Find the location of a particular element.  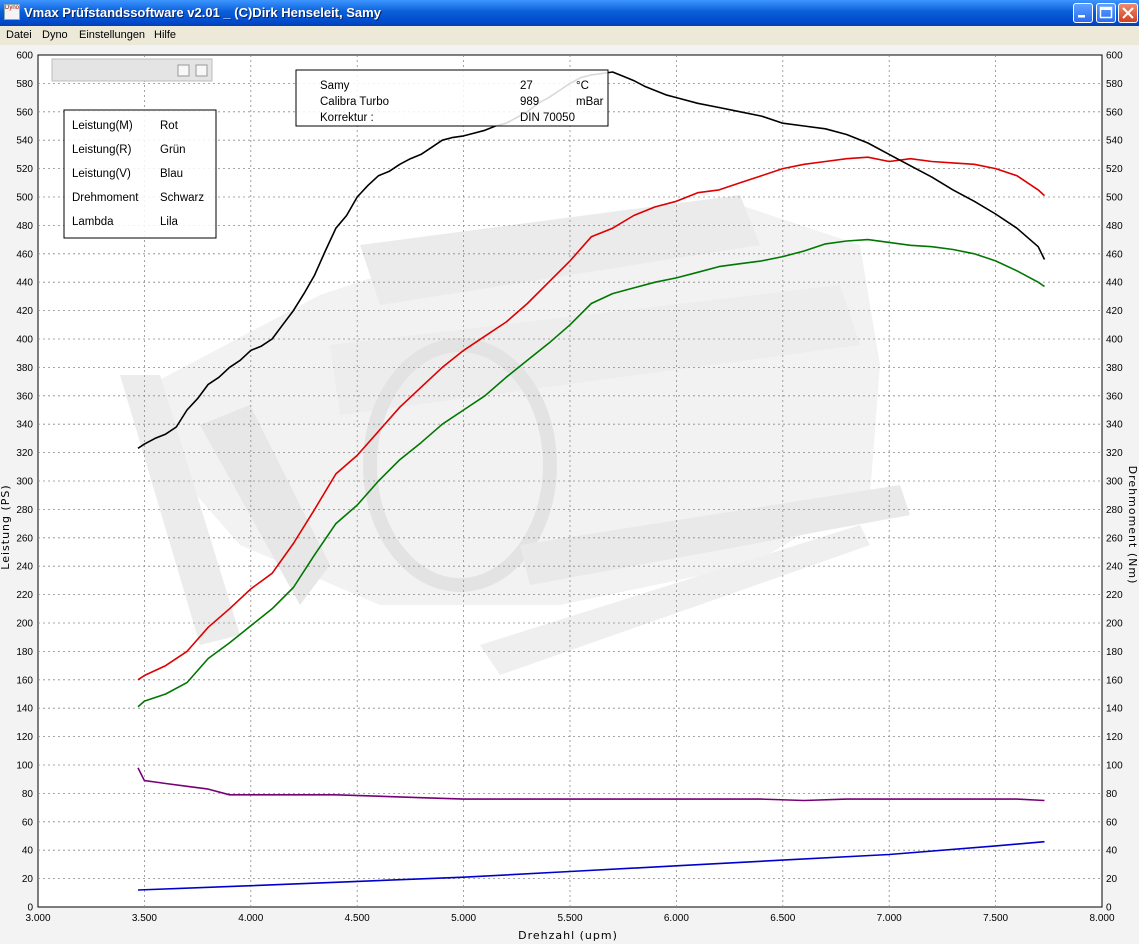

y-tick-label-right: 440 is located at coordinates (1114, 283).